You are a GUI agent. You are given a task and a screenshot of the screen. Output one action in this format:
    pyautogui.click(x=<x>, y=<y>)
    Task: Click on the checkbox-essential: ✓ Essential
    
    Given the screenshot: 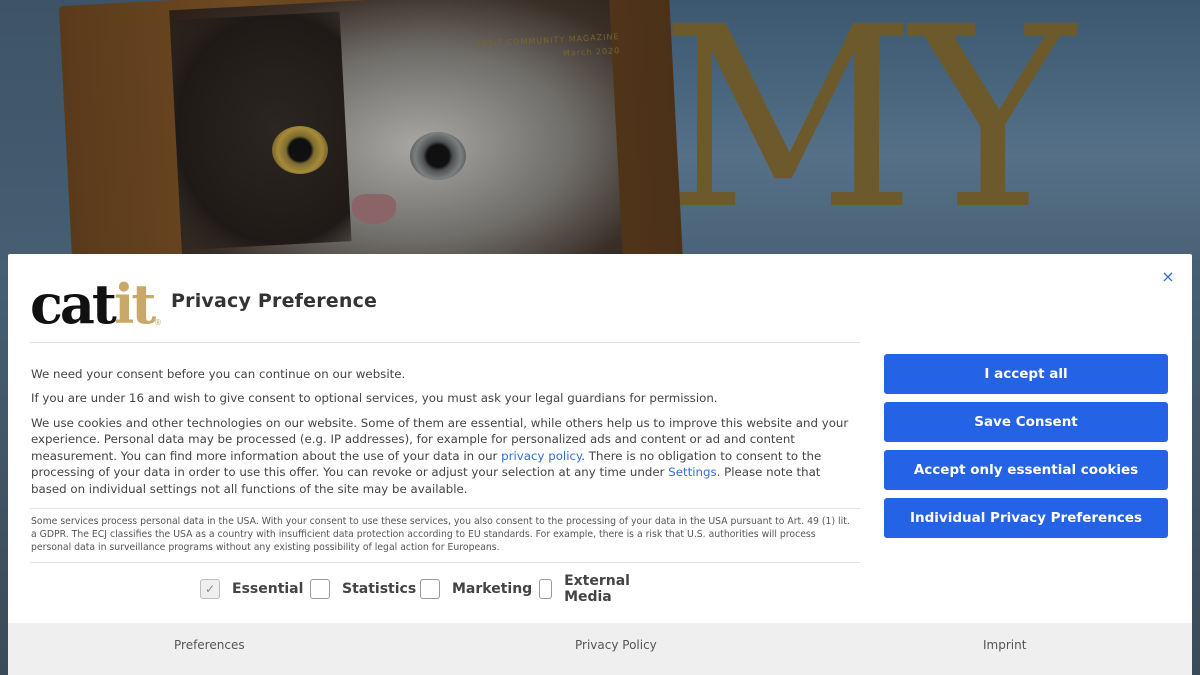 What is the action you would take?
    pyautogui.click(x=251, y=589)
    